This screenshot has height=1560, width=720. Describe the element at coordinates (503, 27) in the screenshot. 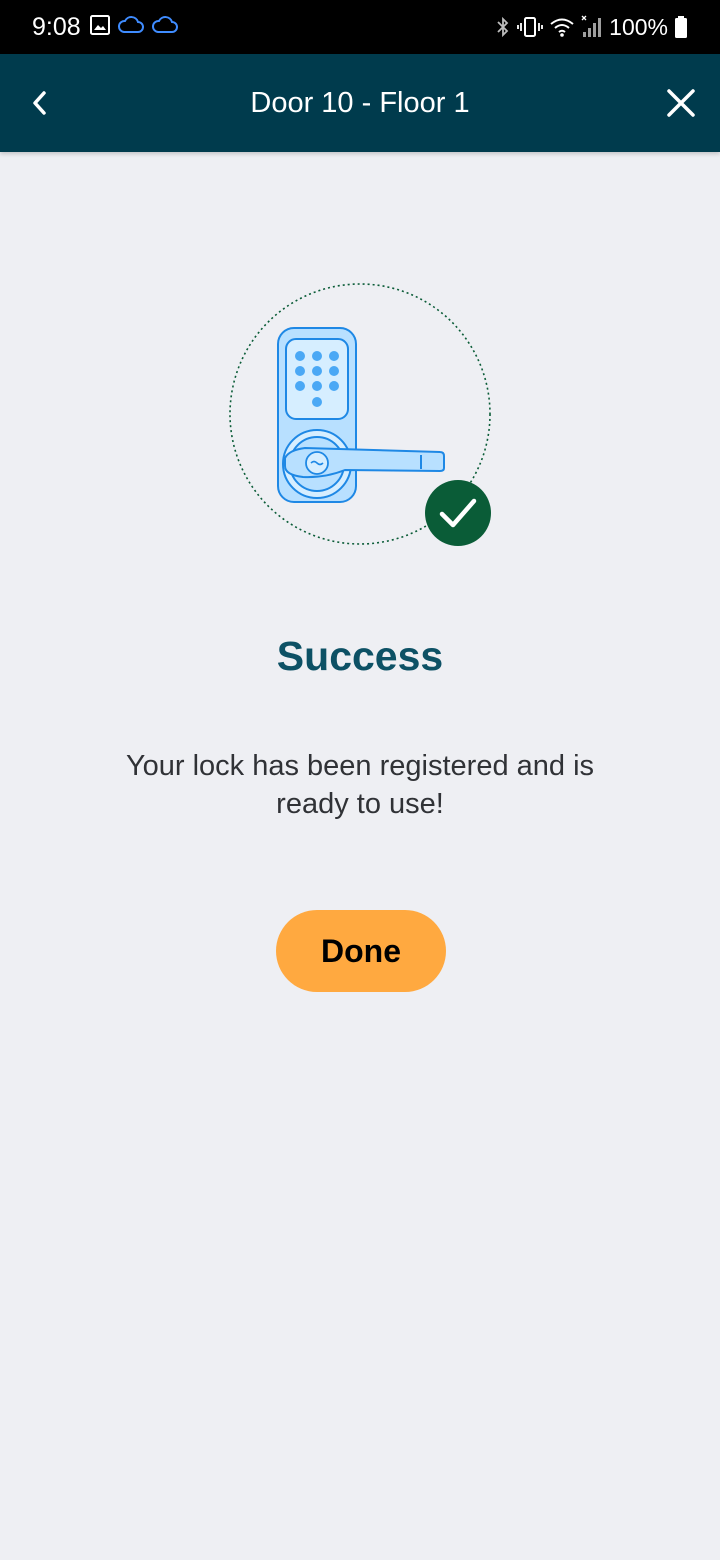

I see `bluetooth-icon` at that location.